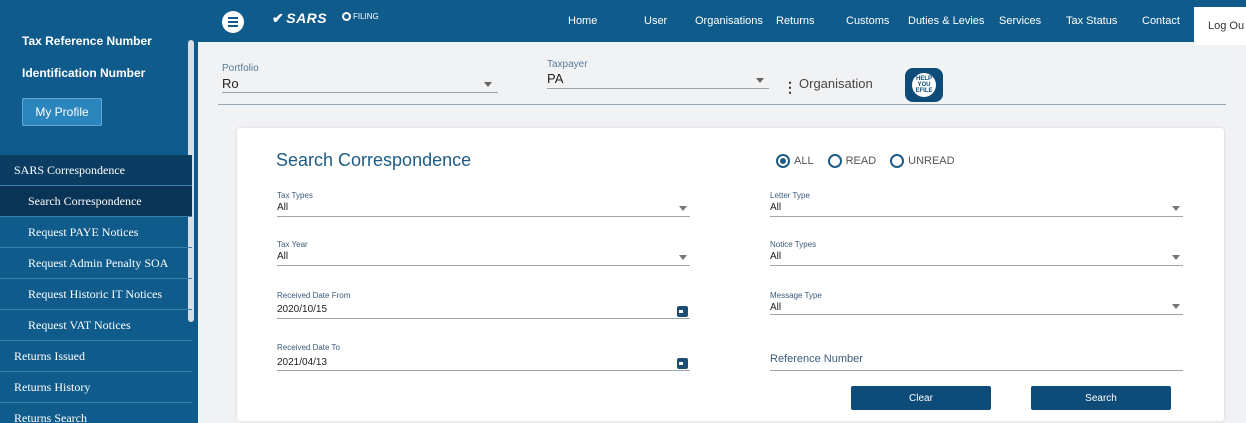  Describe the element at coordinates (483, 216) in the screenshot. I see `tax-types-underline` at that location.